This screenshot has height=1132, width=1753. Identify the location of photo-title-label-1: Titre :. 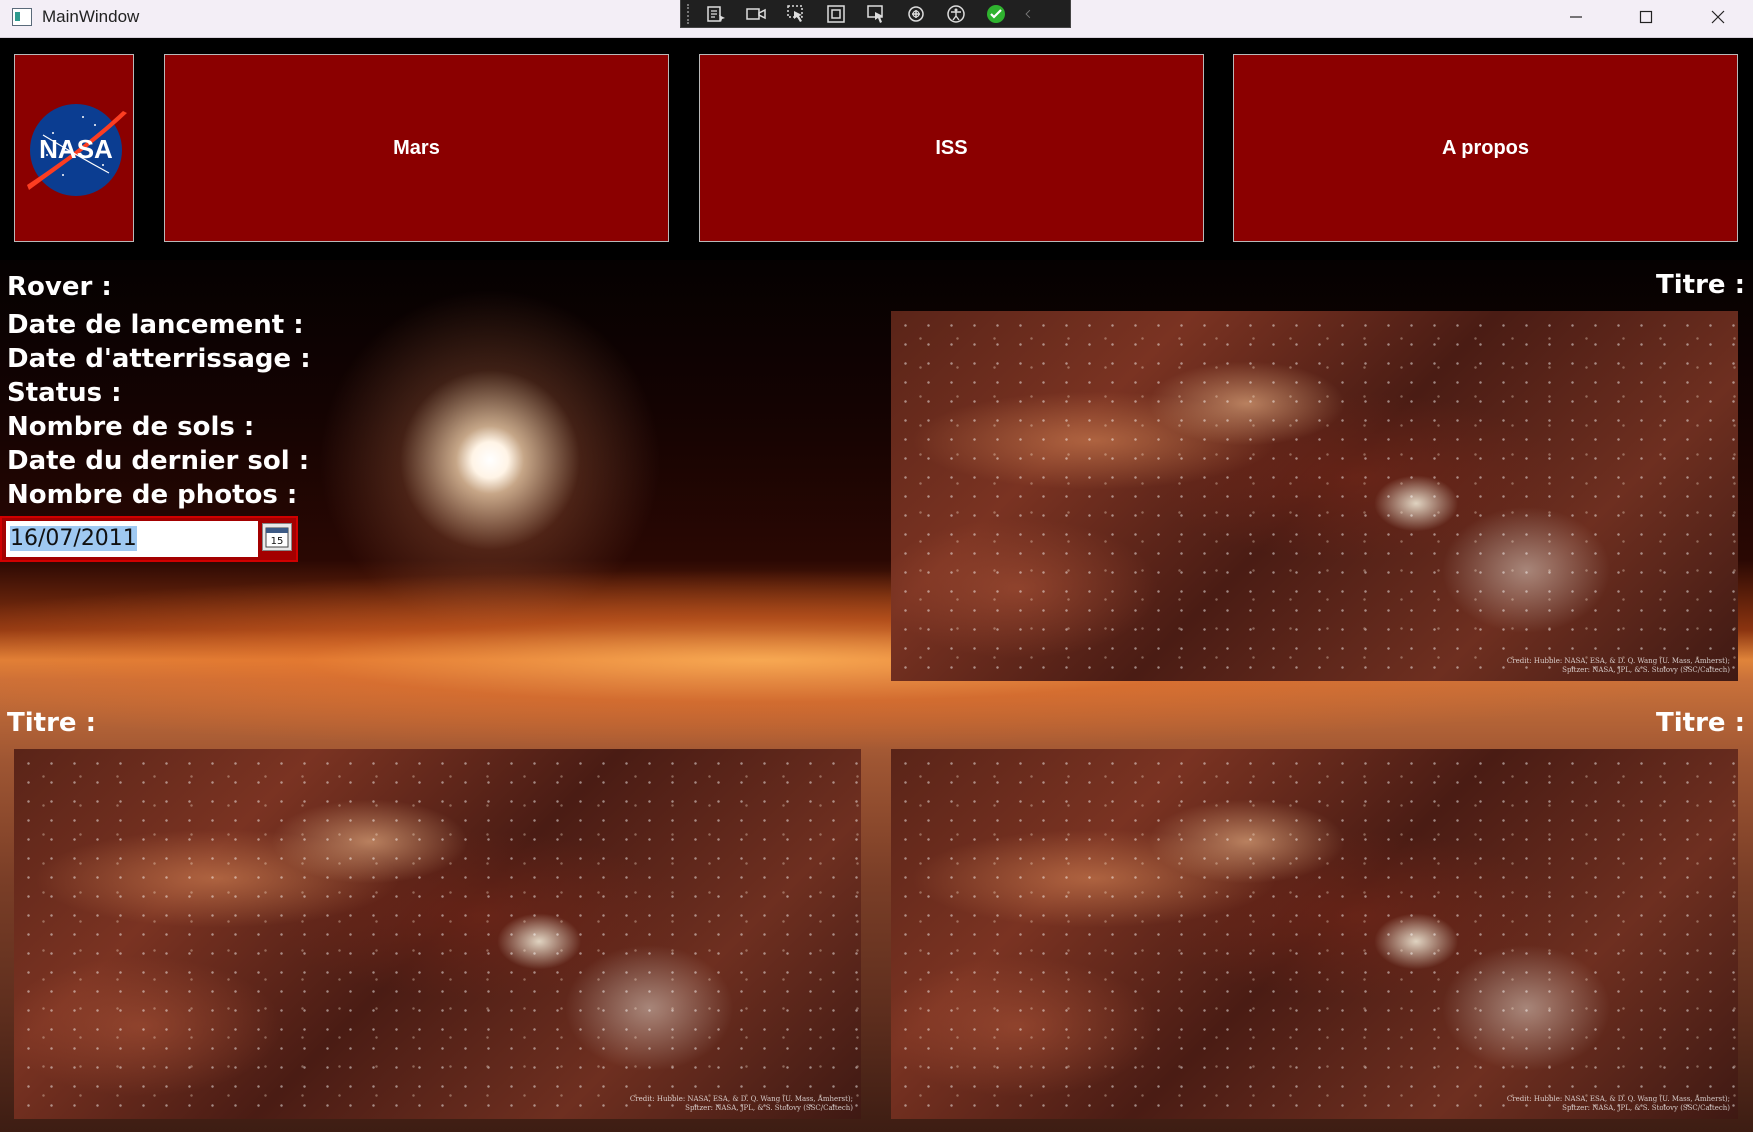
(1700, 285).